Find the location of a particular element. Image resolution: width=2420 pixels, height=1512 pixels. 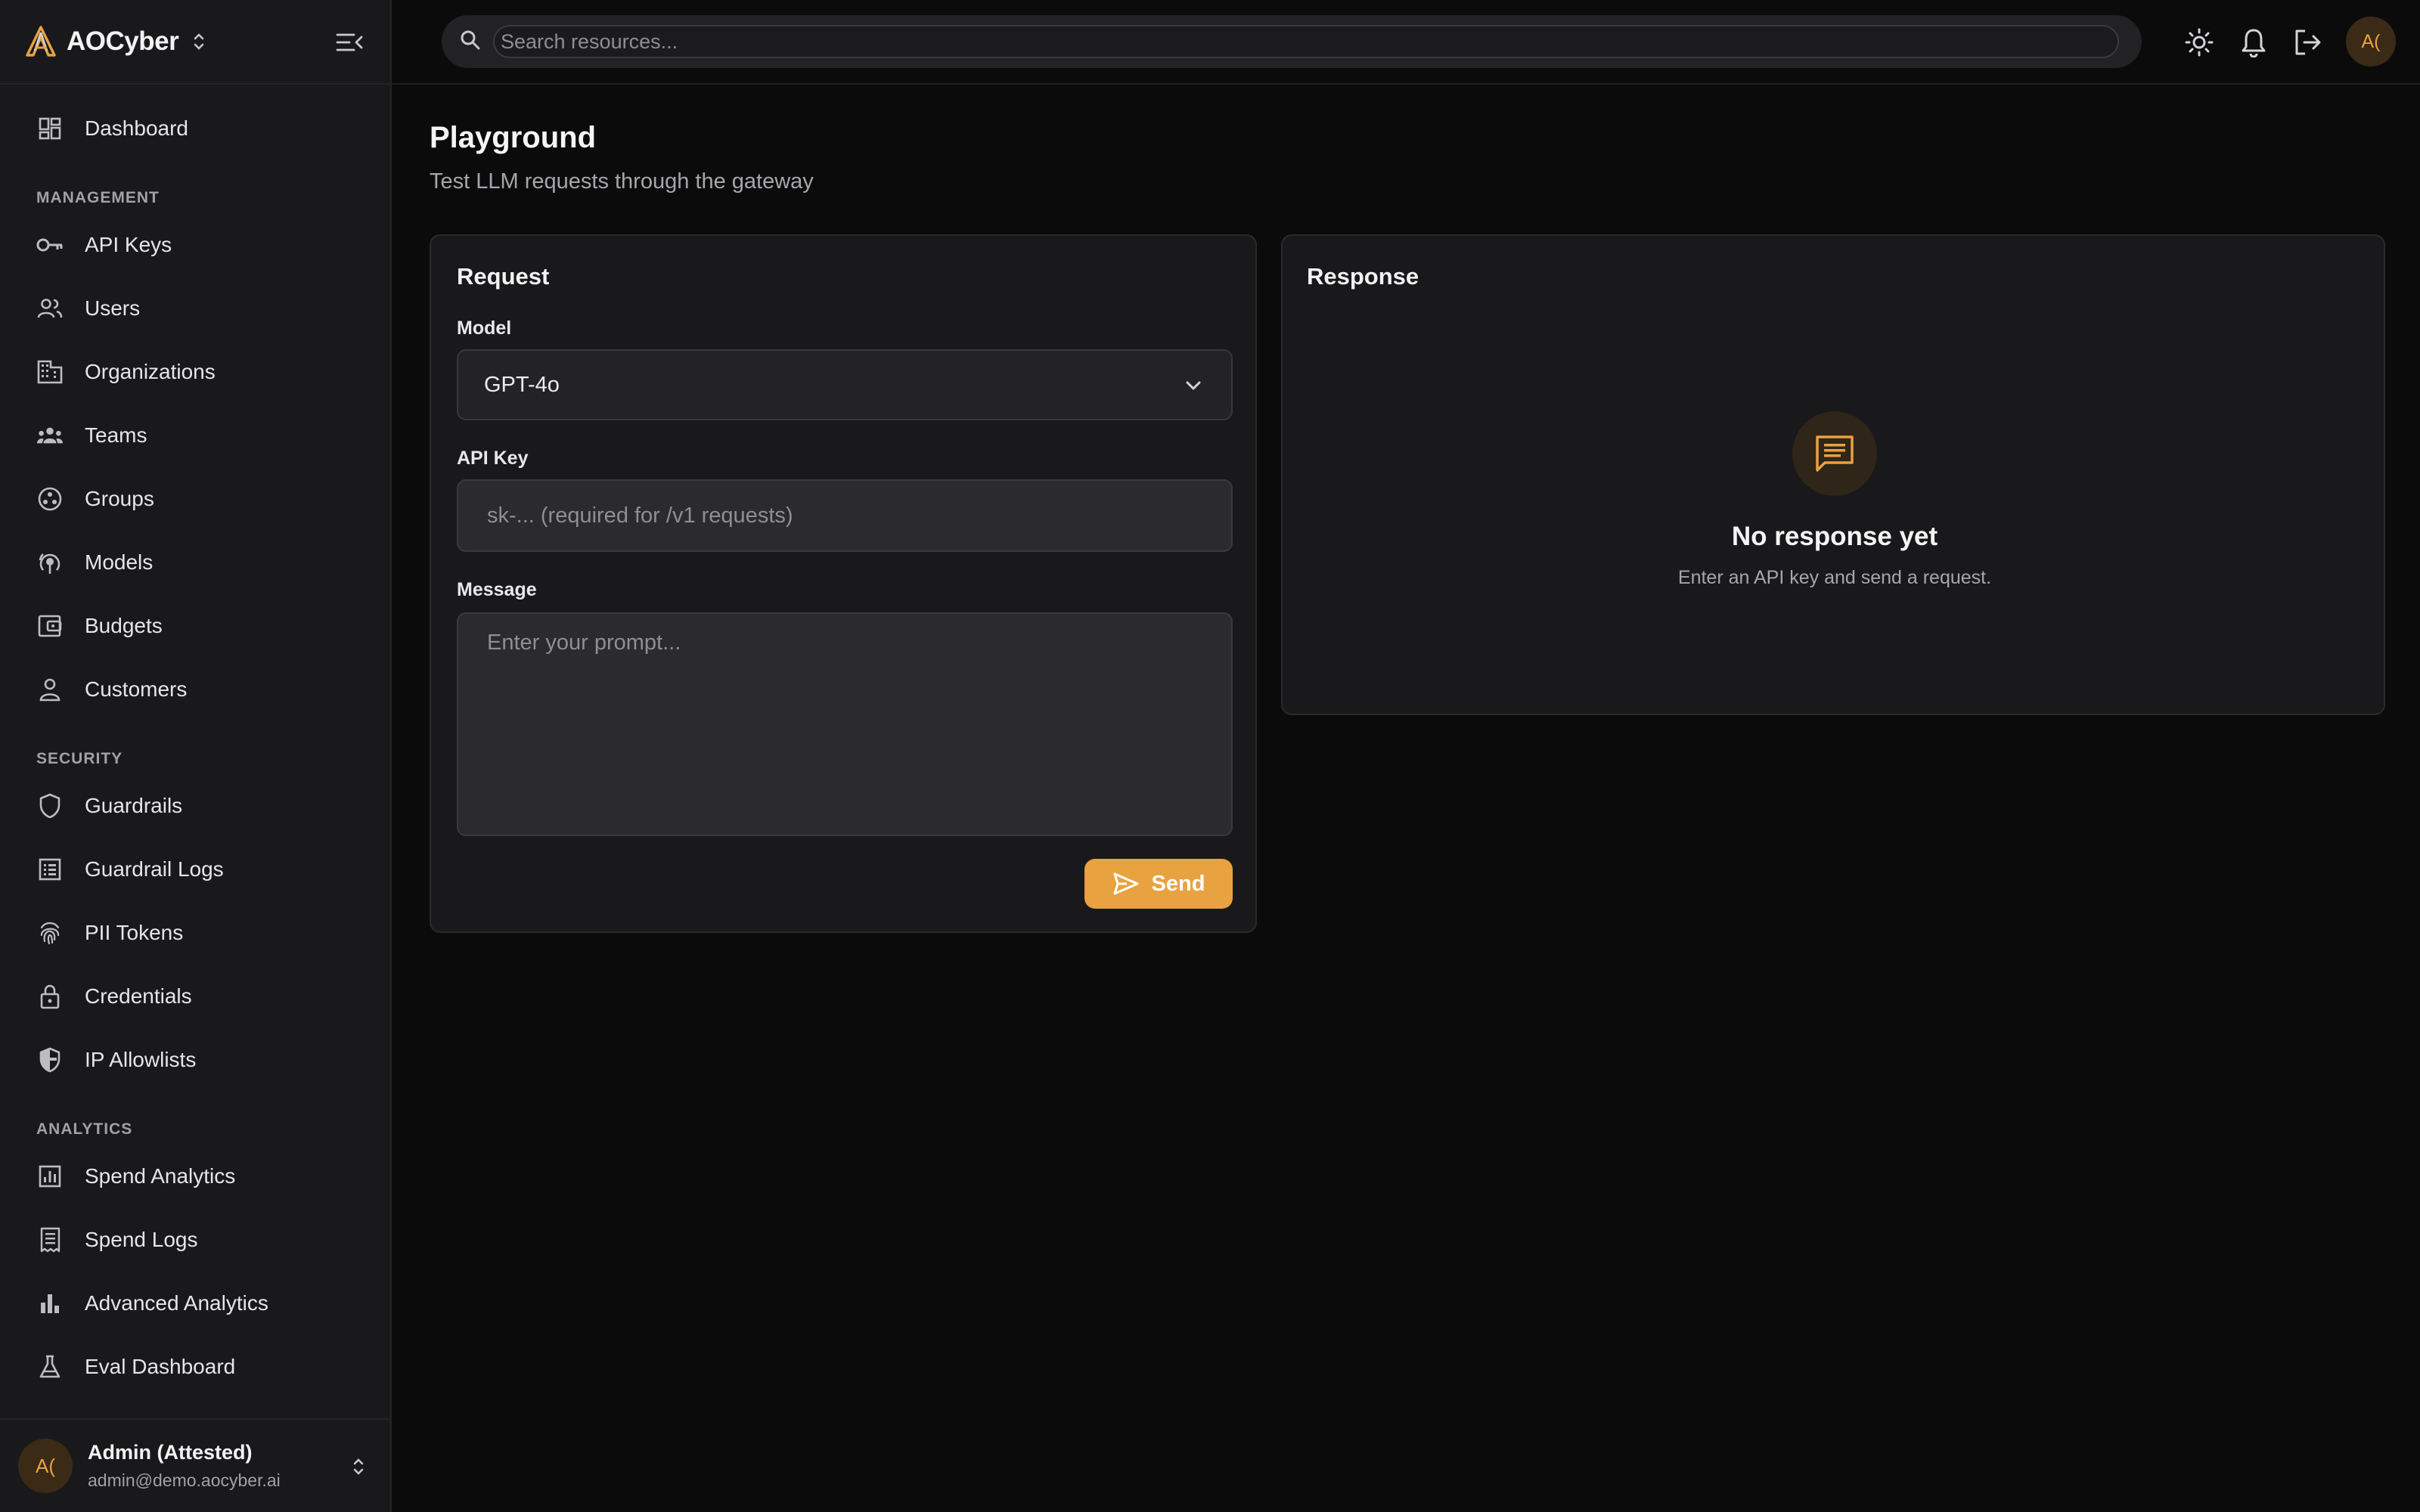

bell-icon is located at coordinates (2253, 42).